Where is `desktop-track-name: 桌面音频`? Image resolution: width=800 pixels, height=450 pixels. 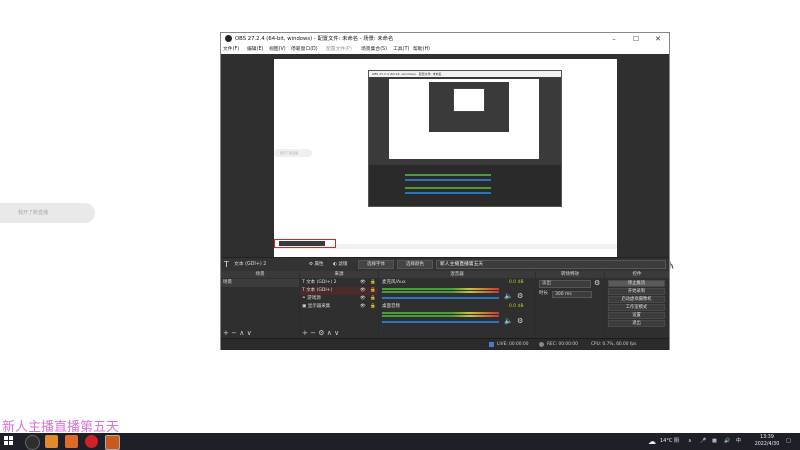 desktop-track-name: 桌面音频 is located at coordinates (391, 306).